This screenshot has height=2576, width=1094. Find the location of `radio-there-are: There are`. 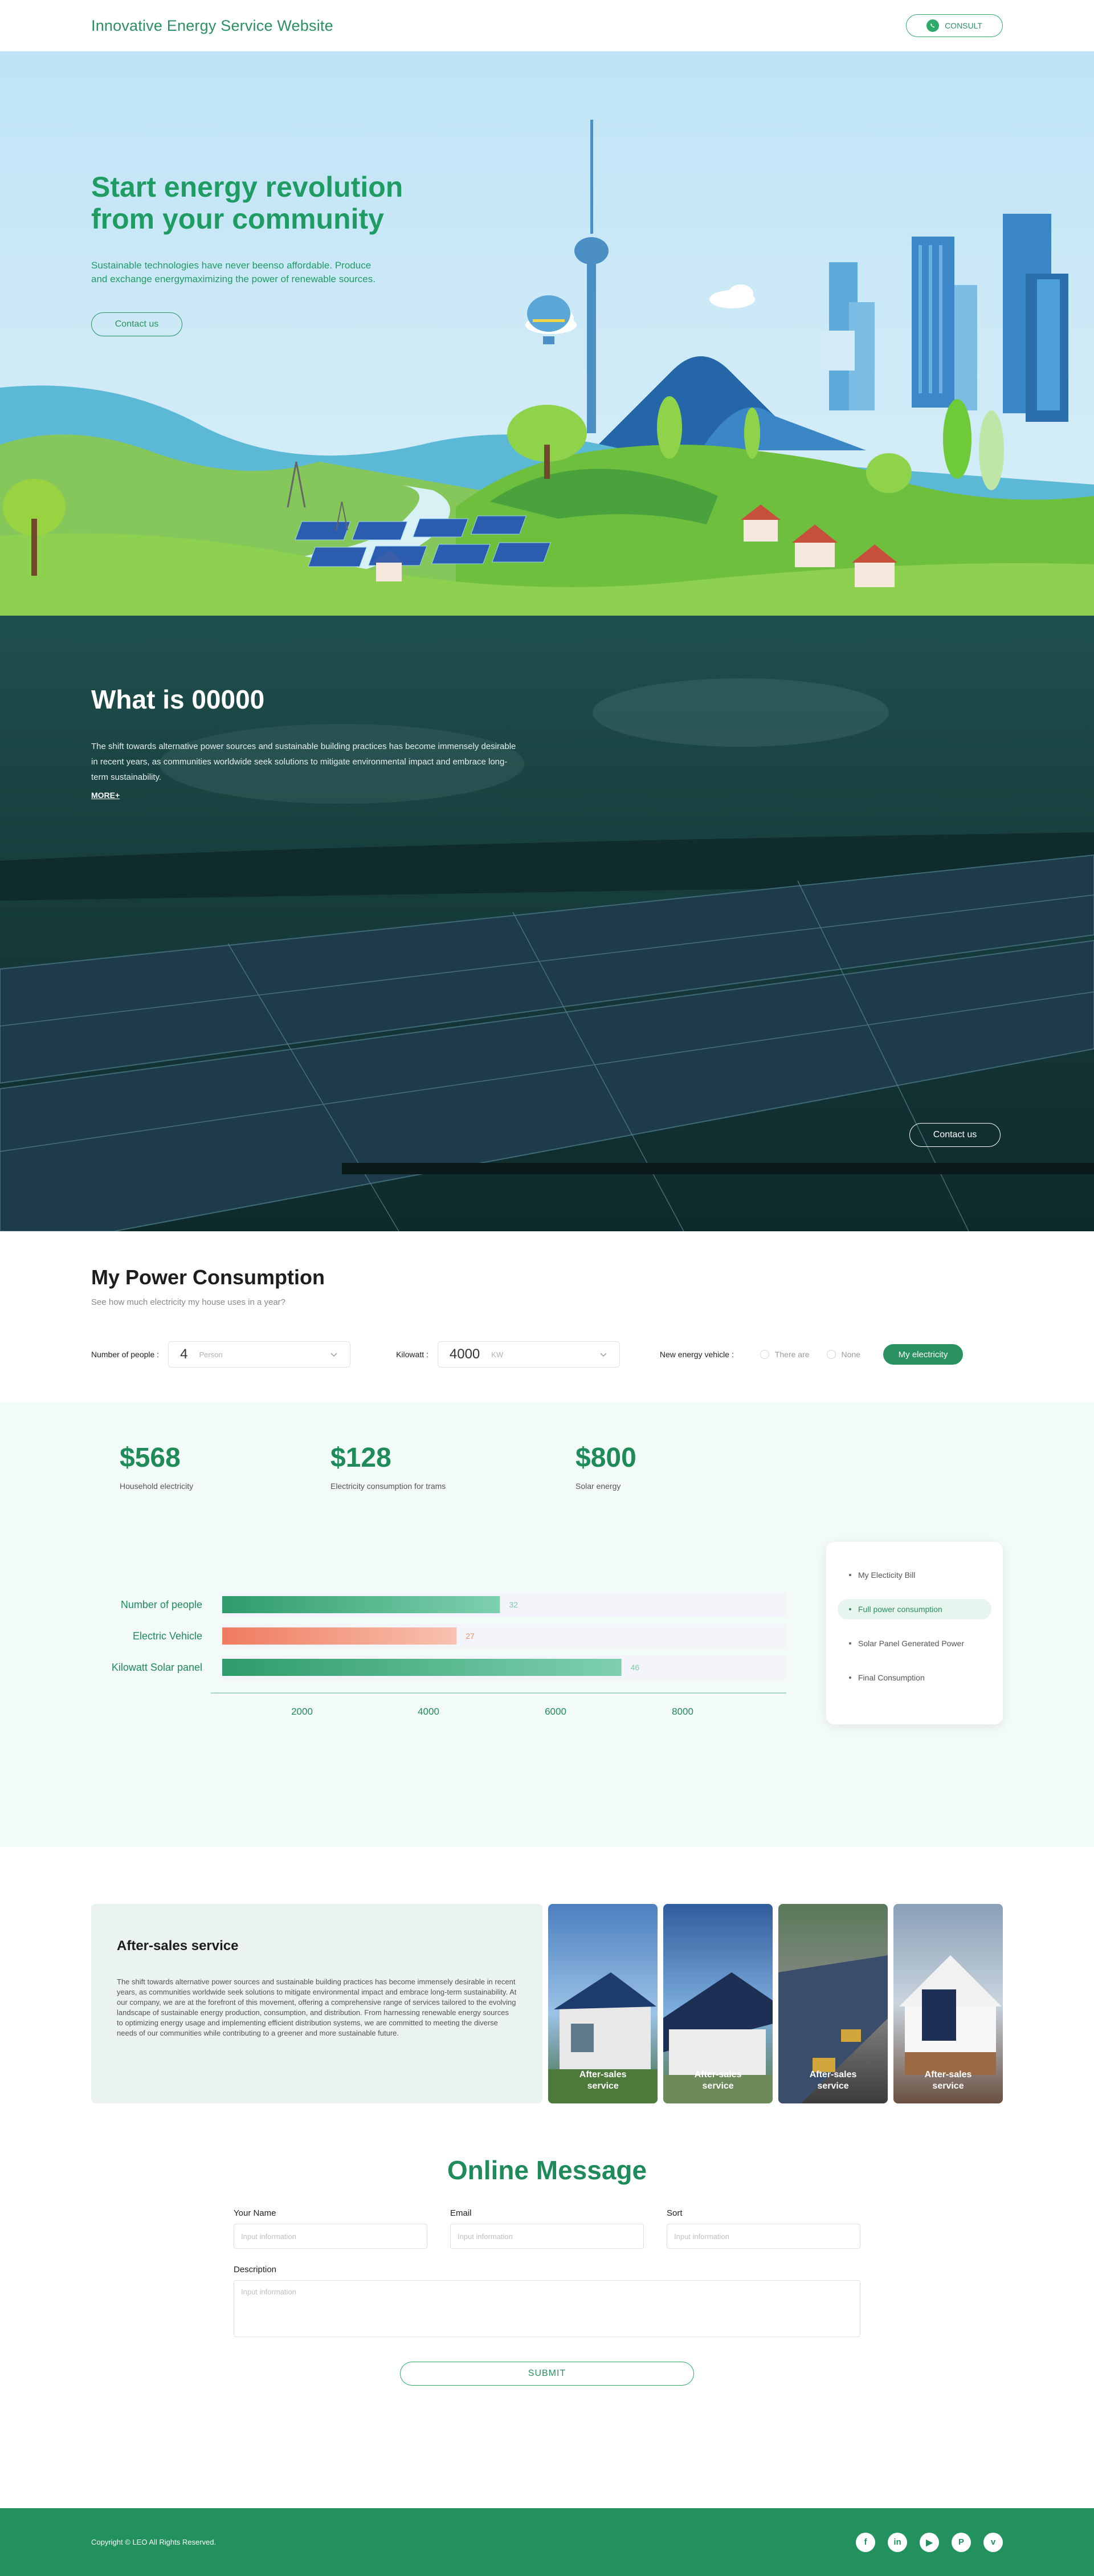

radio-there-are: There are is located at coordinates (785, 1354).